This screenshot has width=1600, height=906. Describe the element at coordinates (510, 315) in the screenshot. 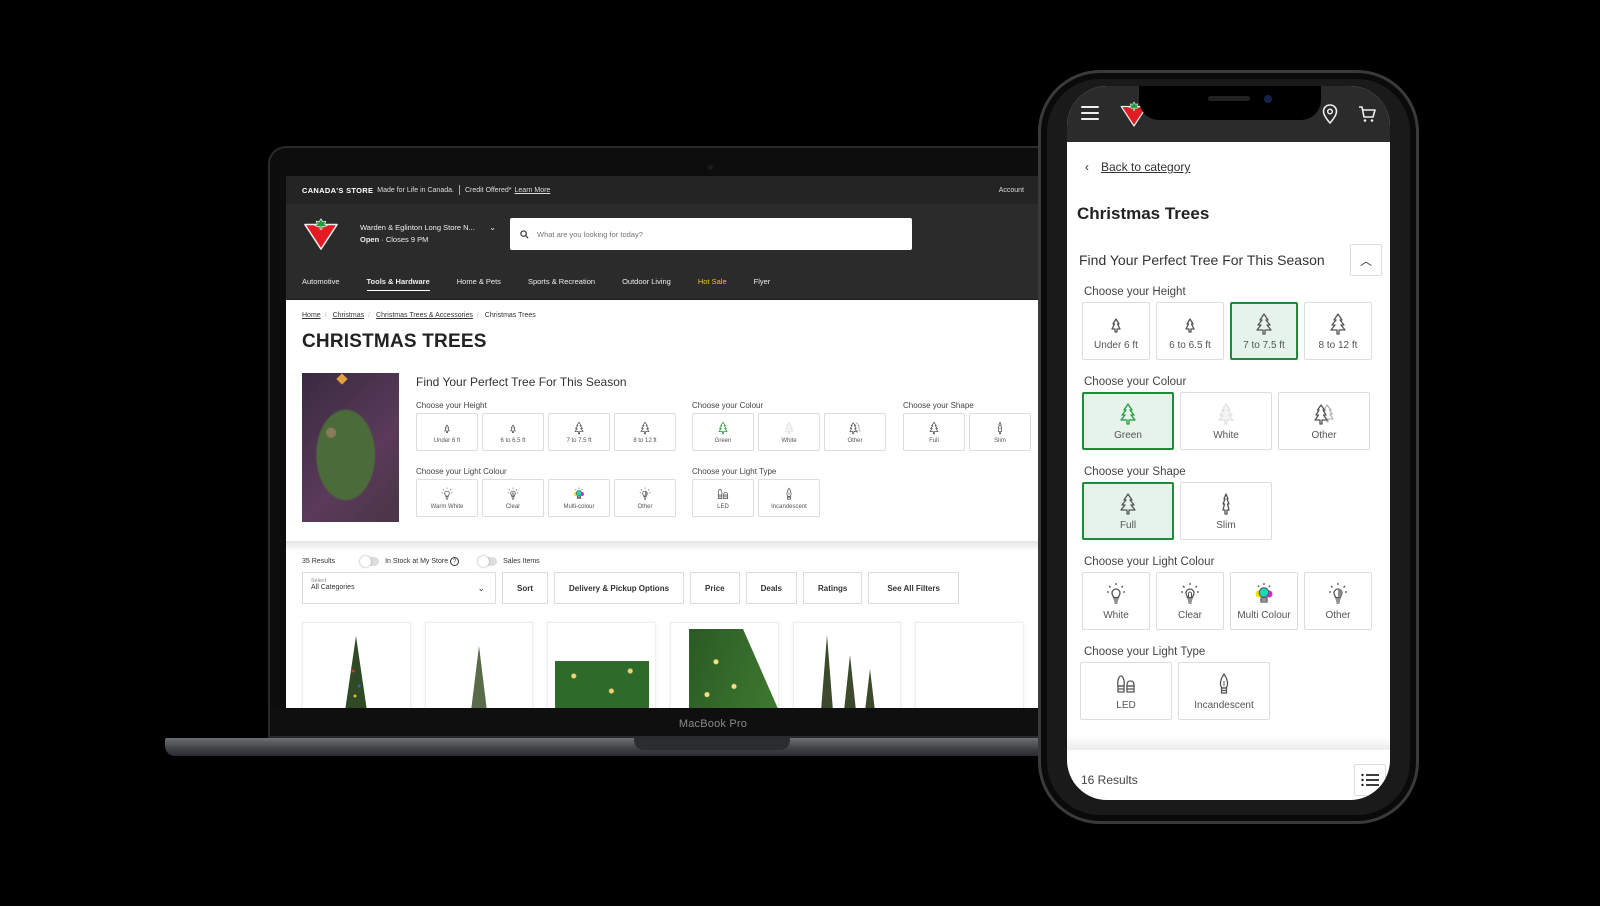

I see `breadcrumb-current: Christmas Trees` at that location.